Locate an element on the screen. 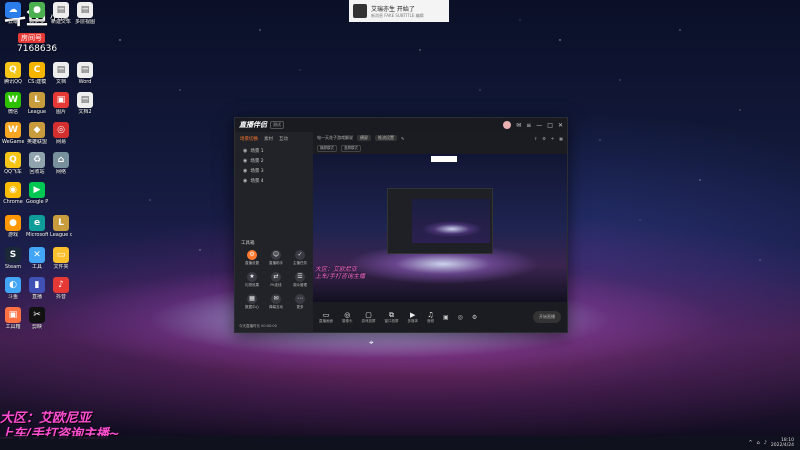 This screenshot has height=450, width=800. desktop-icon: ▤ 文档 is located at coordinates (61, 73).